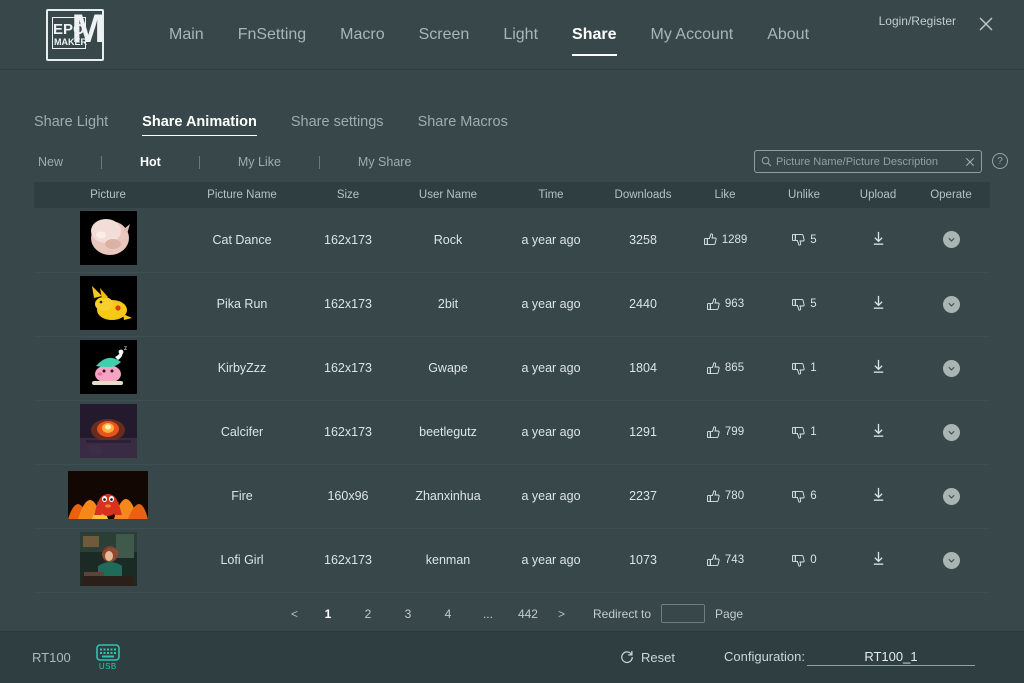  I want to click on filter-my-like: My Like, so click(259, 162).